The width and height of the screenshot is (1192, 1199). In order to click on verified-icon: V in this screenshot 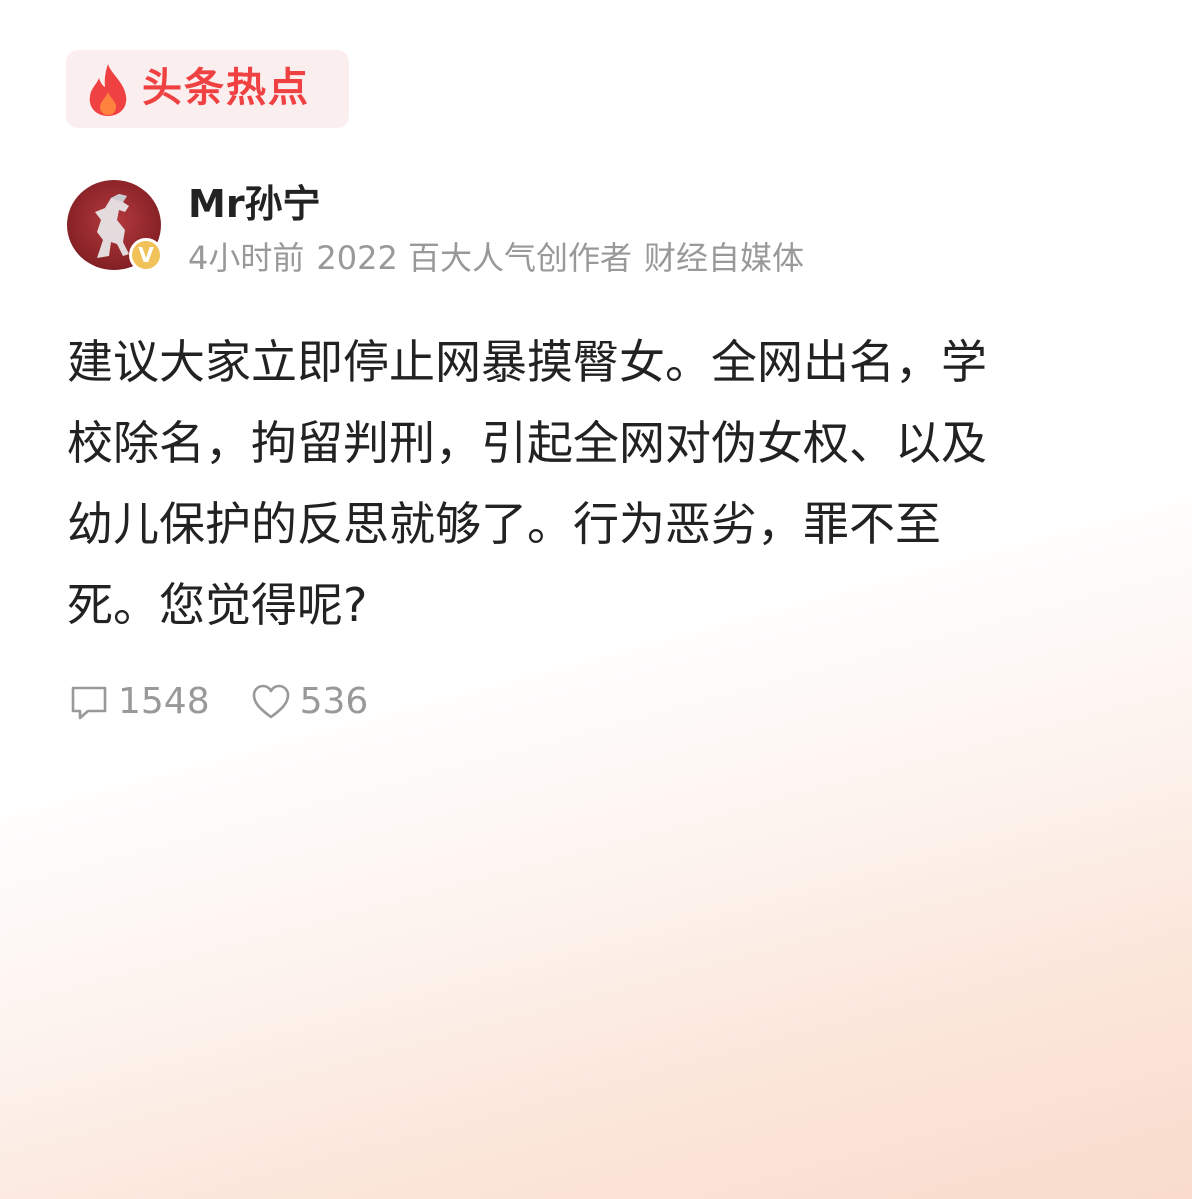, I will do `click(146, 255)`.